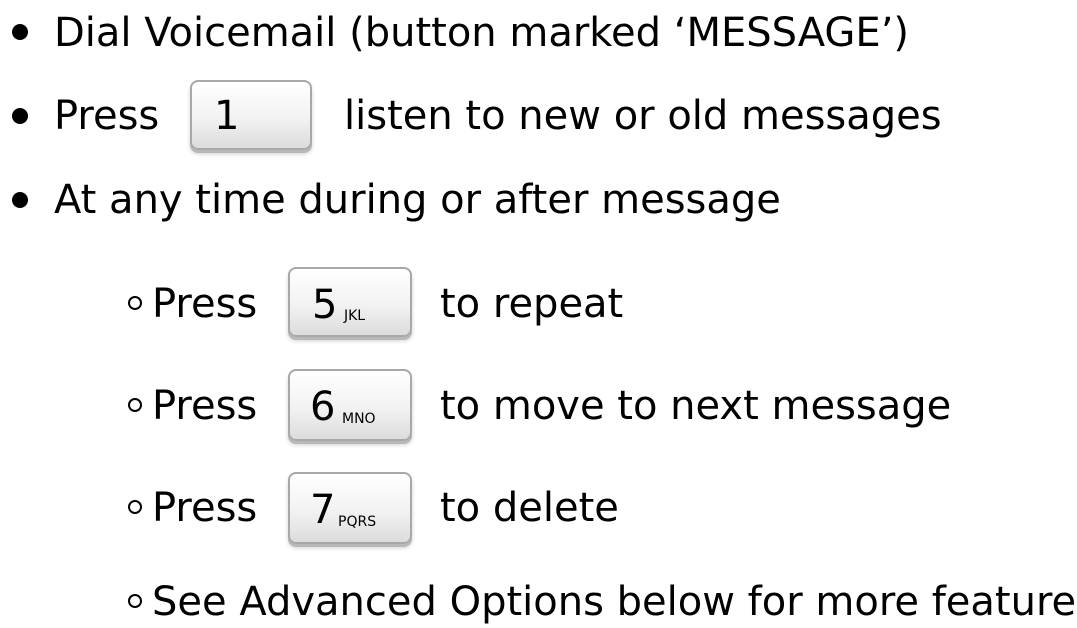 The height and width of the screenshot is (628, 1077). What do you see at coordinates (417, 200) in the screenshot?
I see `item-any-time: At any time during or after message` at bounding box center [417, 200].